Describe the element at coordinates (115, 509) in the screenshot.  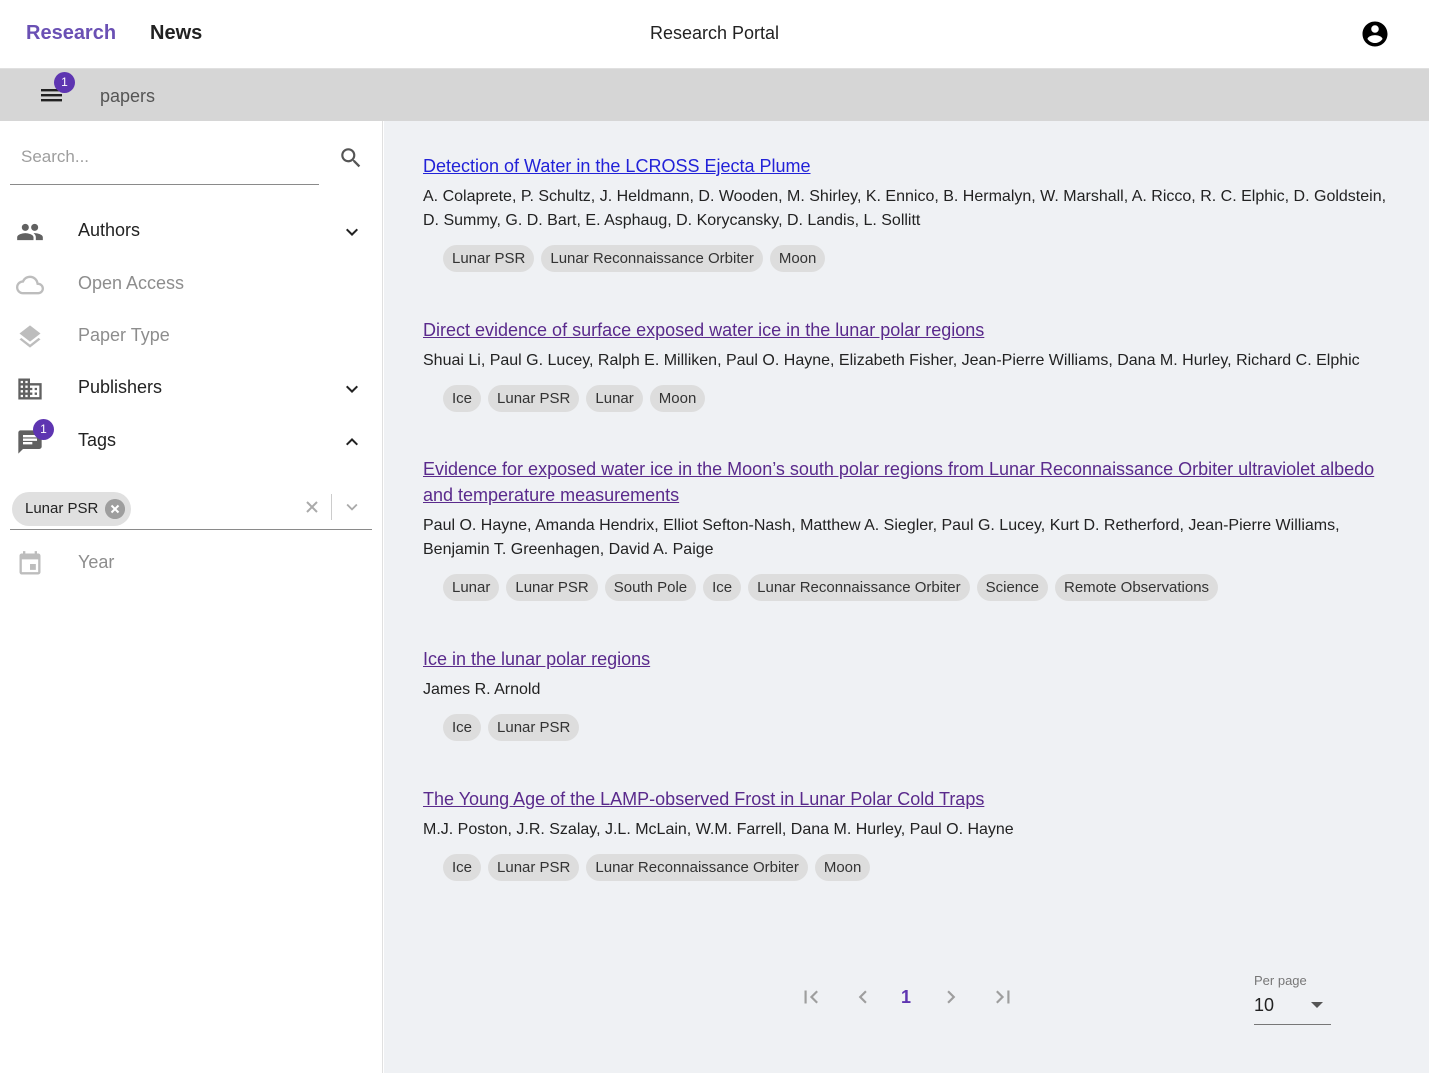
I see `remove-tag-icon` at that location.